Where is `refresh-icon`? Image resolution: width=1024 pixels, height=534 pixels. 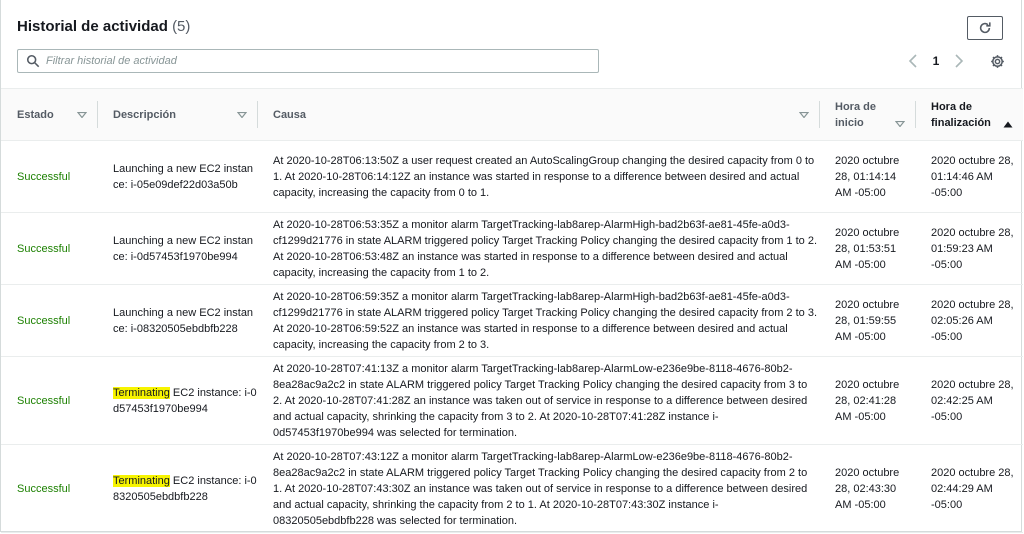 refresh-icon is located at coordinates (985, 28).